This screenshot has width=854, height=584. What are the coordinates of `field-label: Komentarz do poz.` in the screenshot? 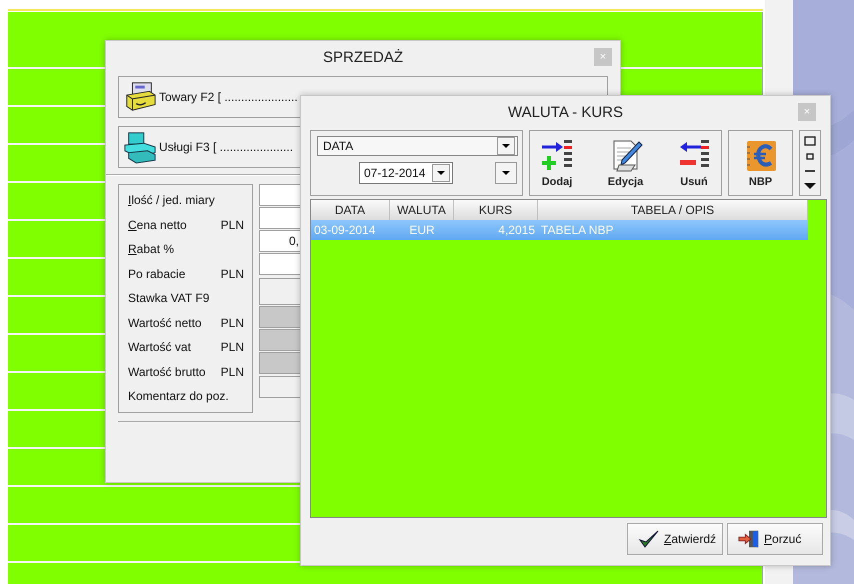 It's located at (178, 396).